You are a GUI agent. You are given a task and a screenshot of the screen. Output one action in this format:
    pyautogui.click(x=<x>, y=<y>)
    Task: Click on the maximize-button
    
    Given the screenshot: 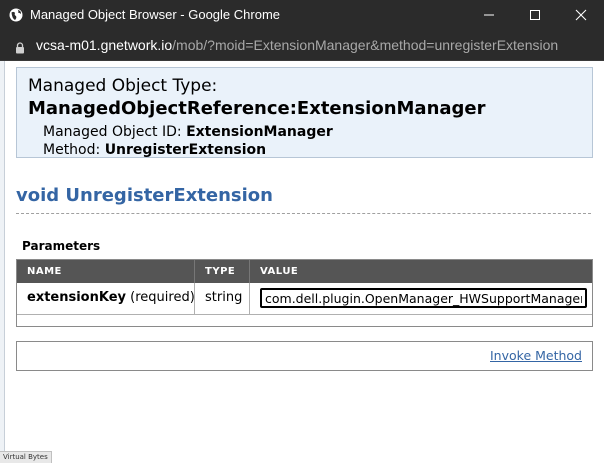 What is the action you would take?
    pyautogui.click(x=535, y=15)
    